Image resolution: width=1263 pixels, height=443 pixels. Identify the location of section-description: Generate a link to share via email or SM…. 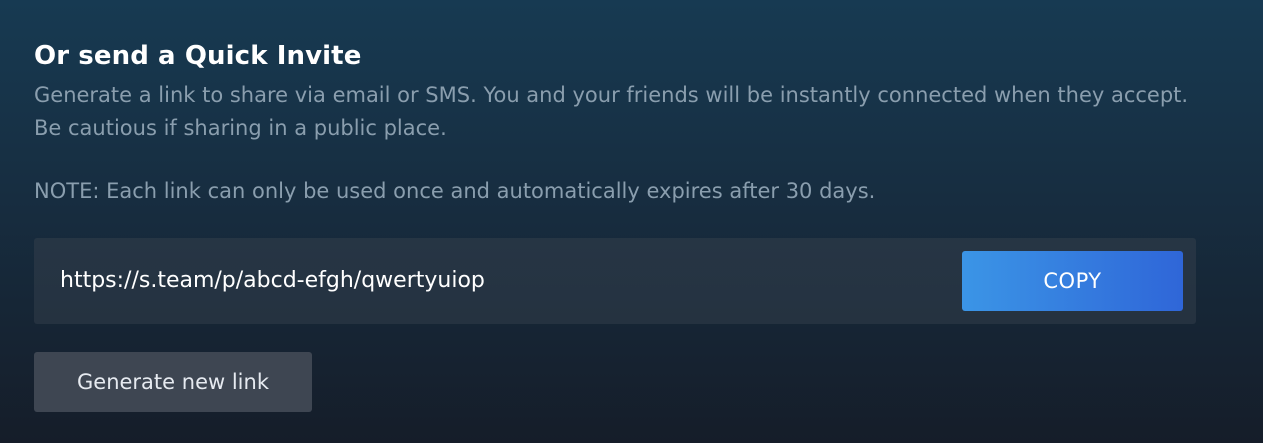
(611, 111).